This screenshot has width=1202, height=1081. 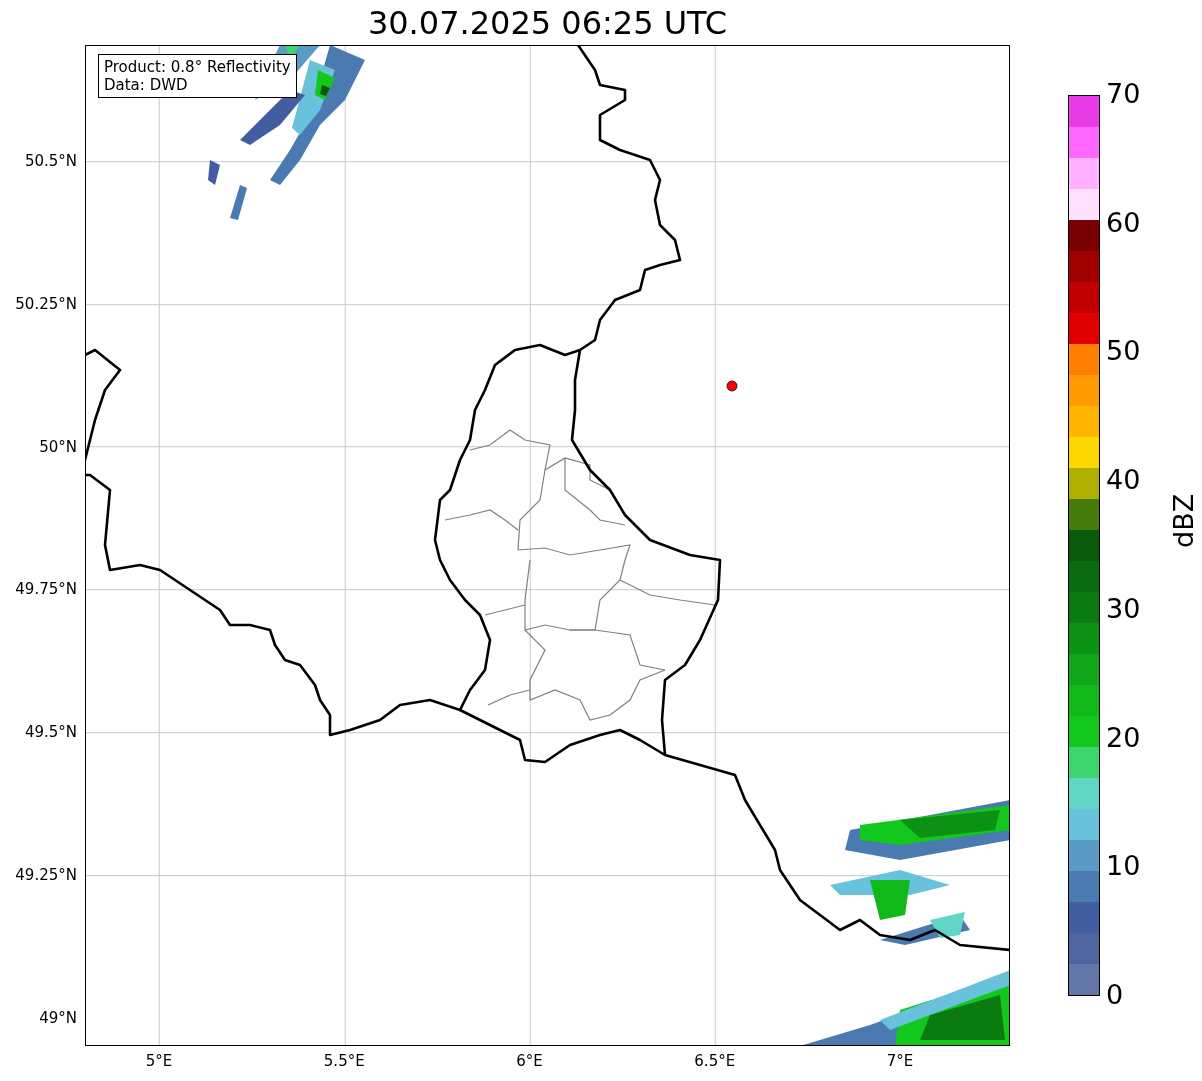 I want to click on latitude-label: 50.25°N, so click(x=46, y=303).